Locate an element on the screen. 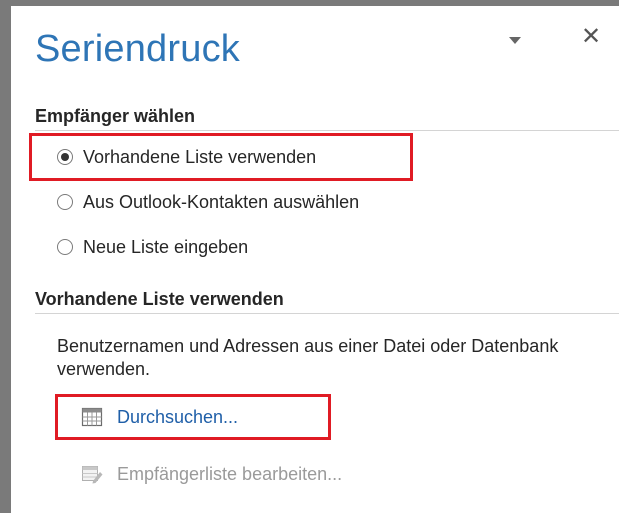 This screenshot has height=513, width=619. pane-options-button is located at coordinates (515, 41).